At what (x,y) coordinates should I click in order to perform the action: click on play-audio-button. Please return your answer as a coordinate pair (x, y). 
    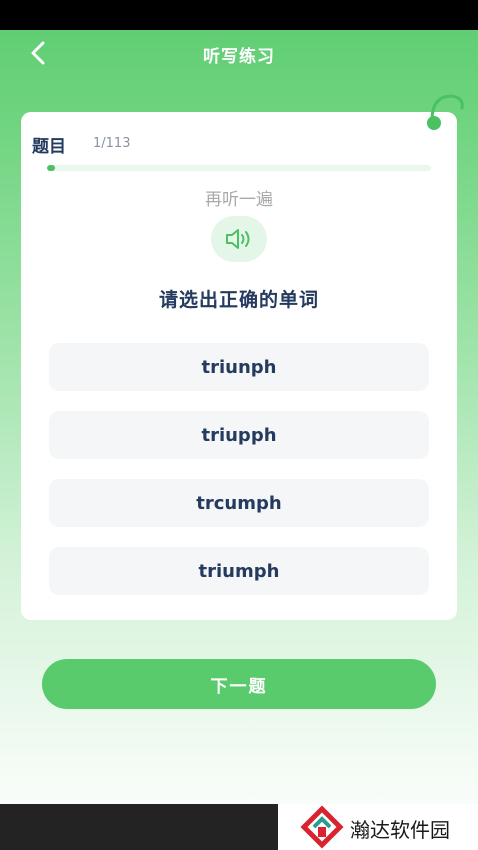
    Looking at the image, I should click on (239, 239).